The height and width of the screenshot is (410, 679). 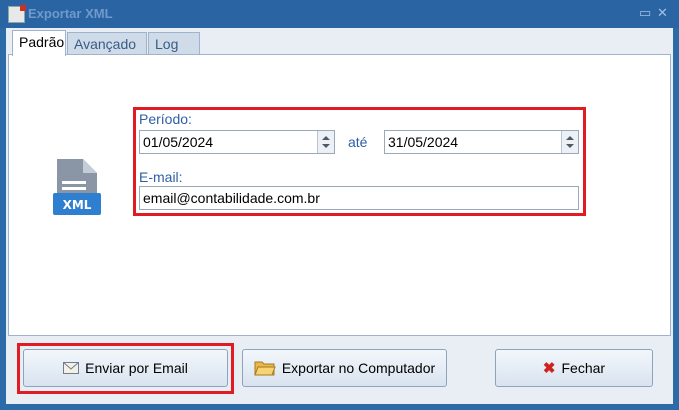 I want to click on tab-log: Log, so click(x=174, y=43).